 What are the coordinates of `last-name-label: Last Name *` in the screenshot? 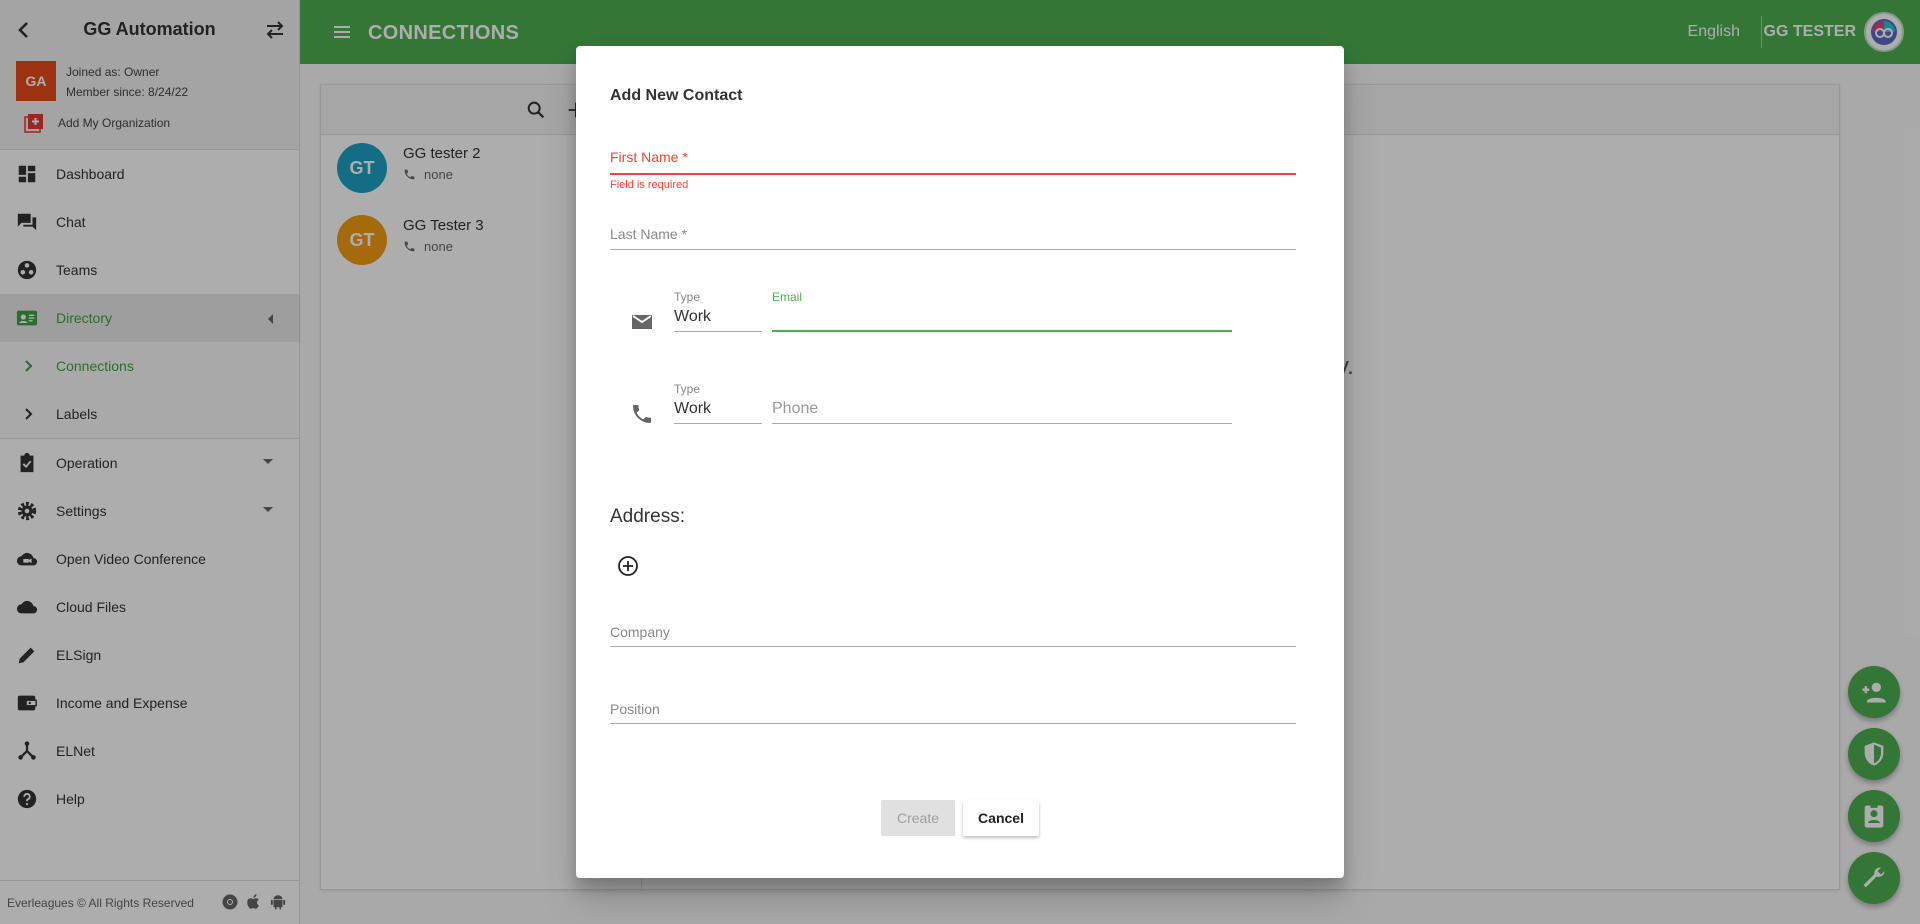 It's located at (649, 234).